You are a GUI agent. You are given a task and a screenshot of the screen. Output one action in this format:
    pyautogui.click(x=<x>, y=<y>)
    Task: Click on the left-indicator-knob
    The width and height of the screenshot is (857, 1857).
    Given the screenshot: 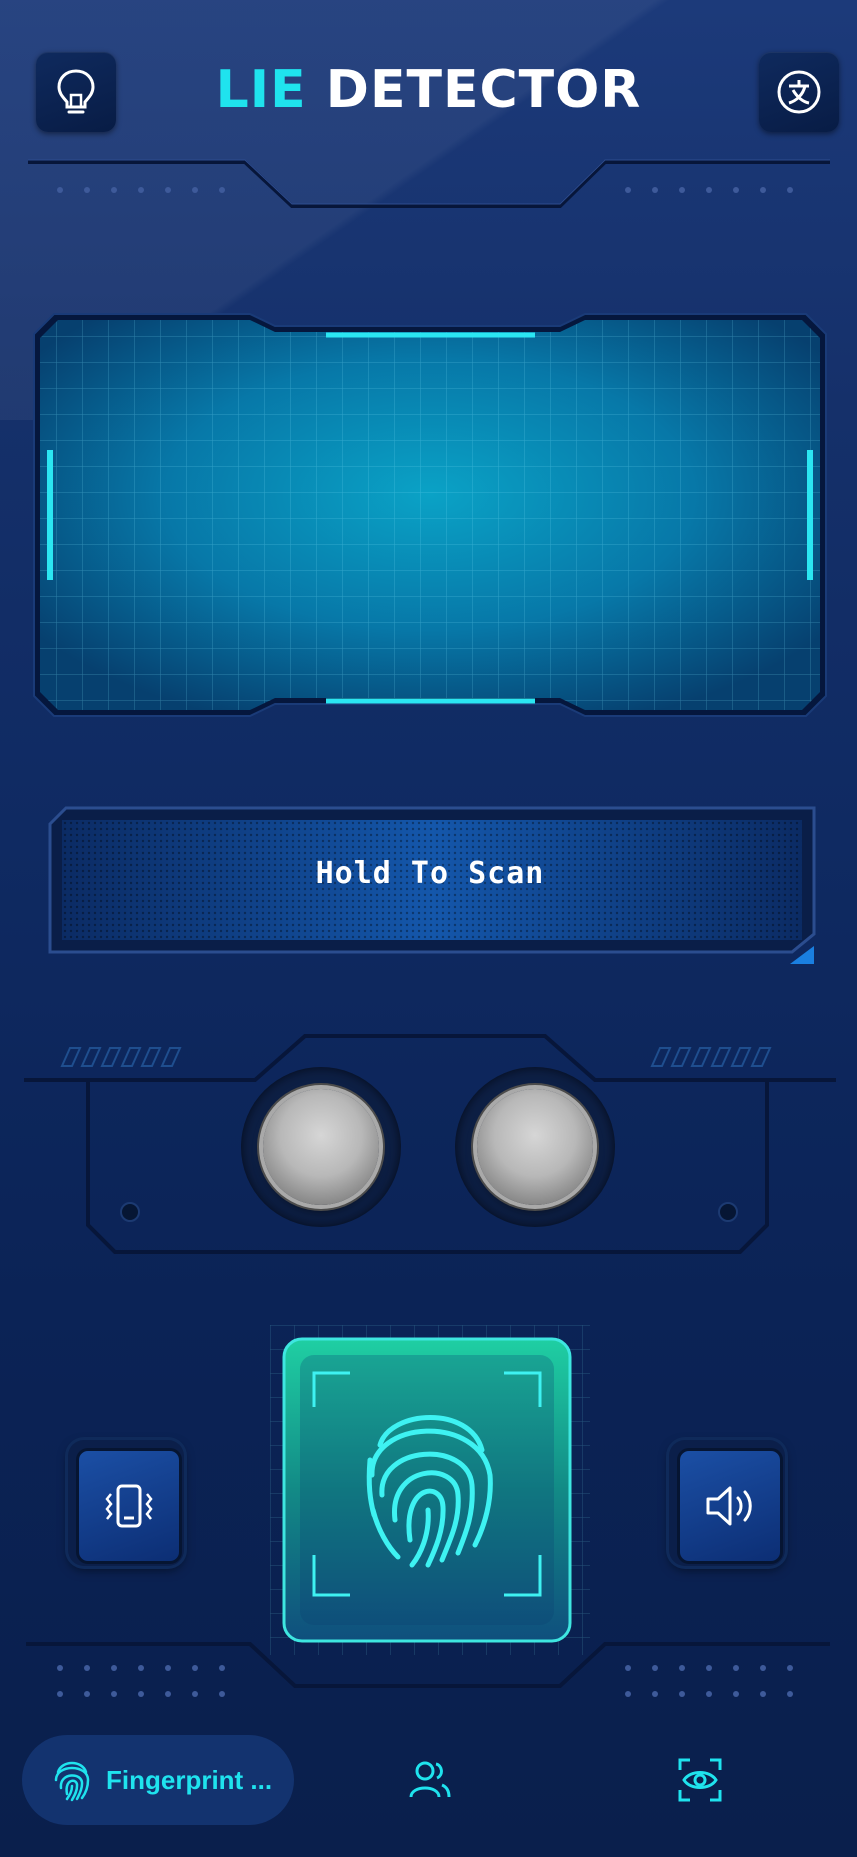 What is the action you would take?
    pyautogui.click(x=321, y=1147)
    